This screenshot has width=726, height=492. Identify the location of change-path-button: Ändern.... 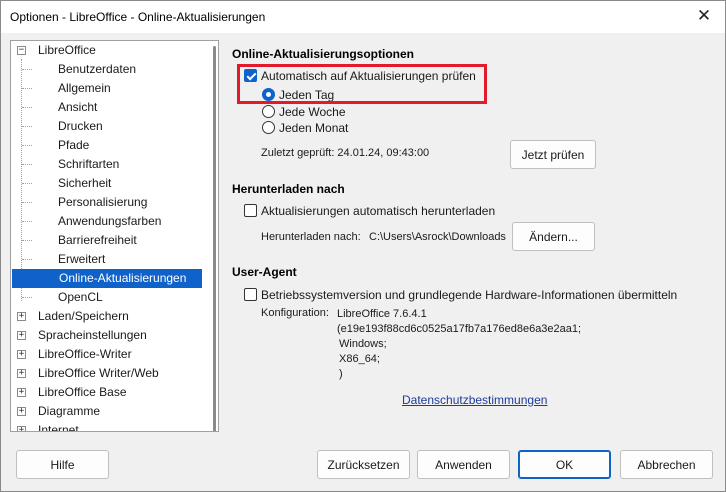
(553, 236).